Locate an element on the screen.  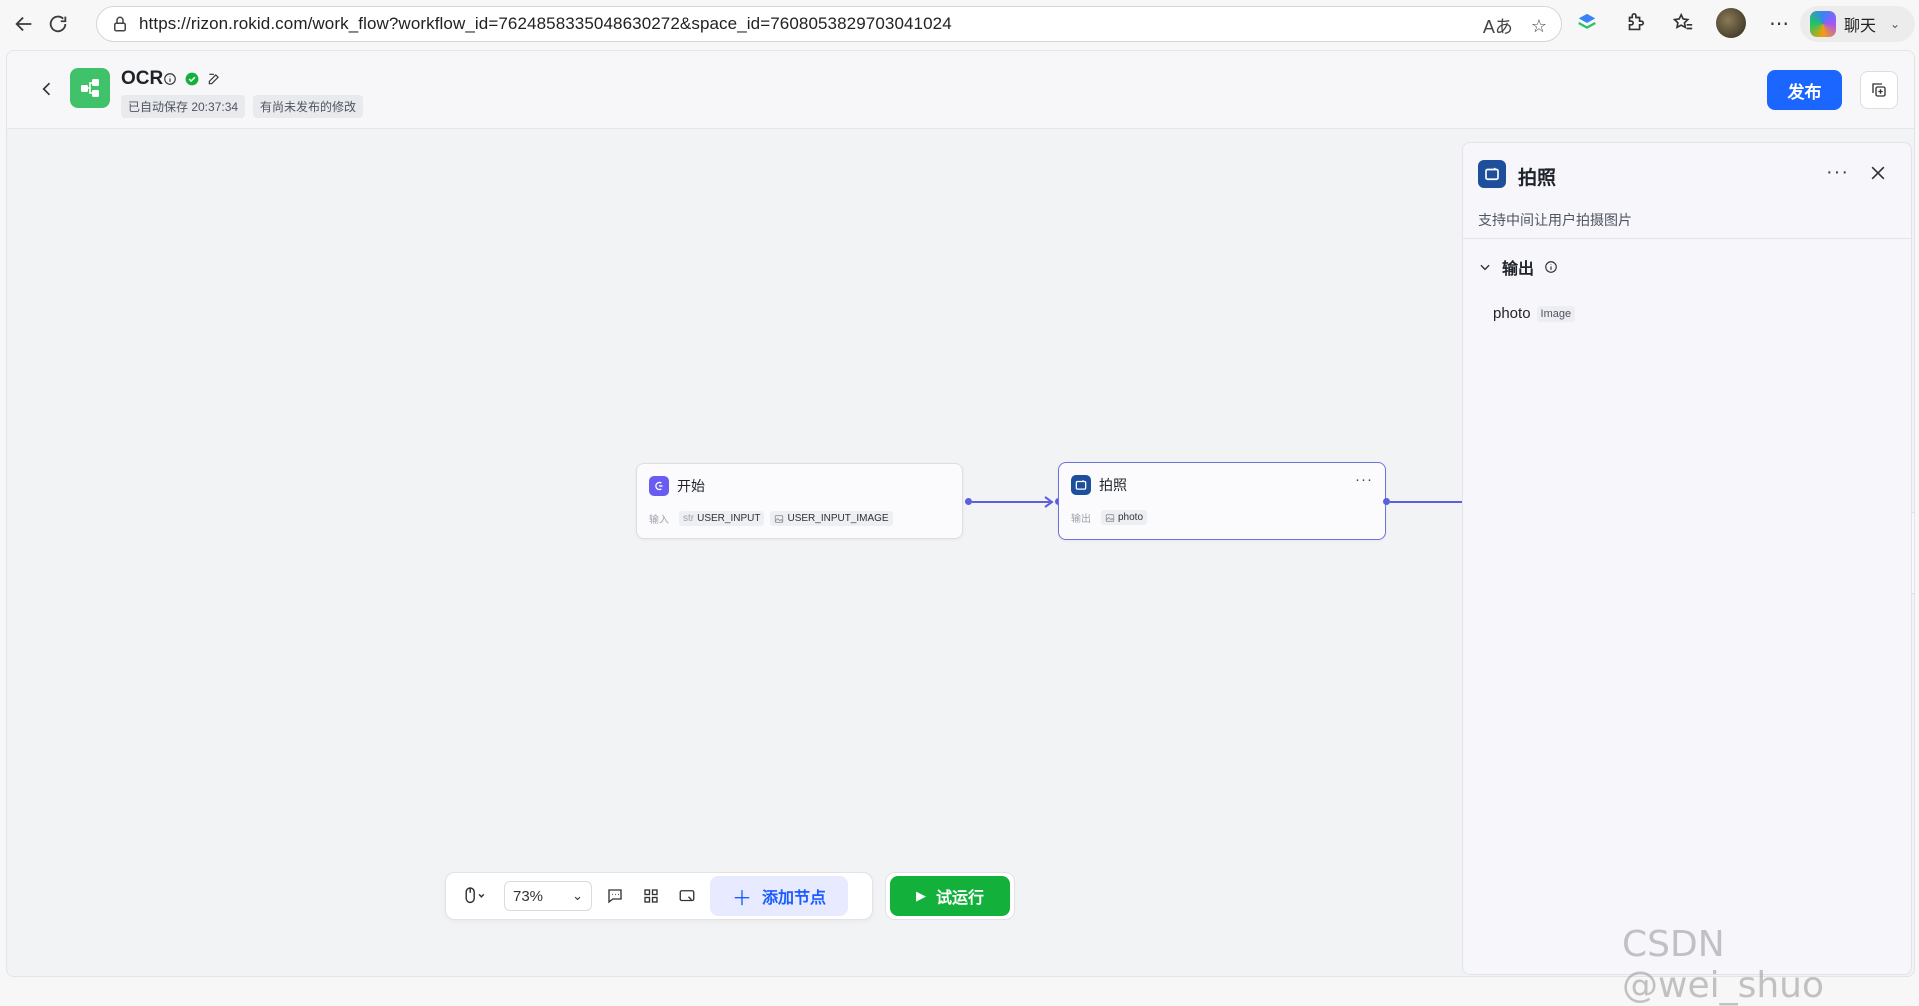
node-more-icon: ··· is located at coordinates (1364, 479).